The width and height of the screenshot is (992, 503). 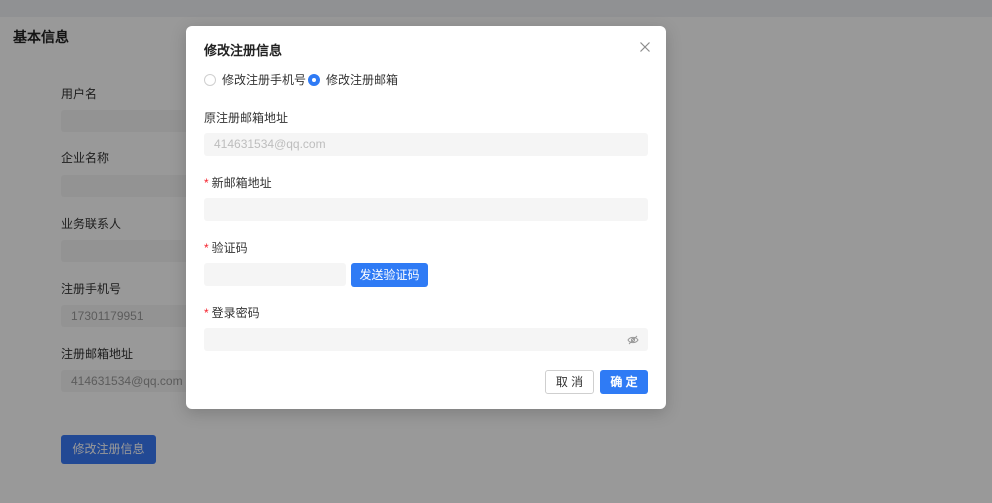 What do you see at coordinates (275, 274) in the screenshot?
I see `verification-code-input` at bounding box center [275, 274].